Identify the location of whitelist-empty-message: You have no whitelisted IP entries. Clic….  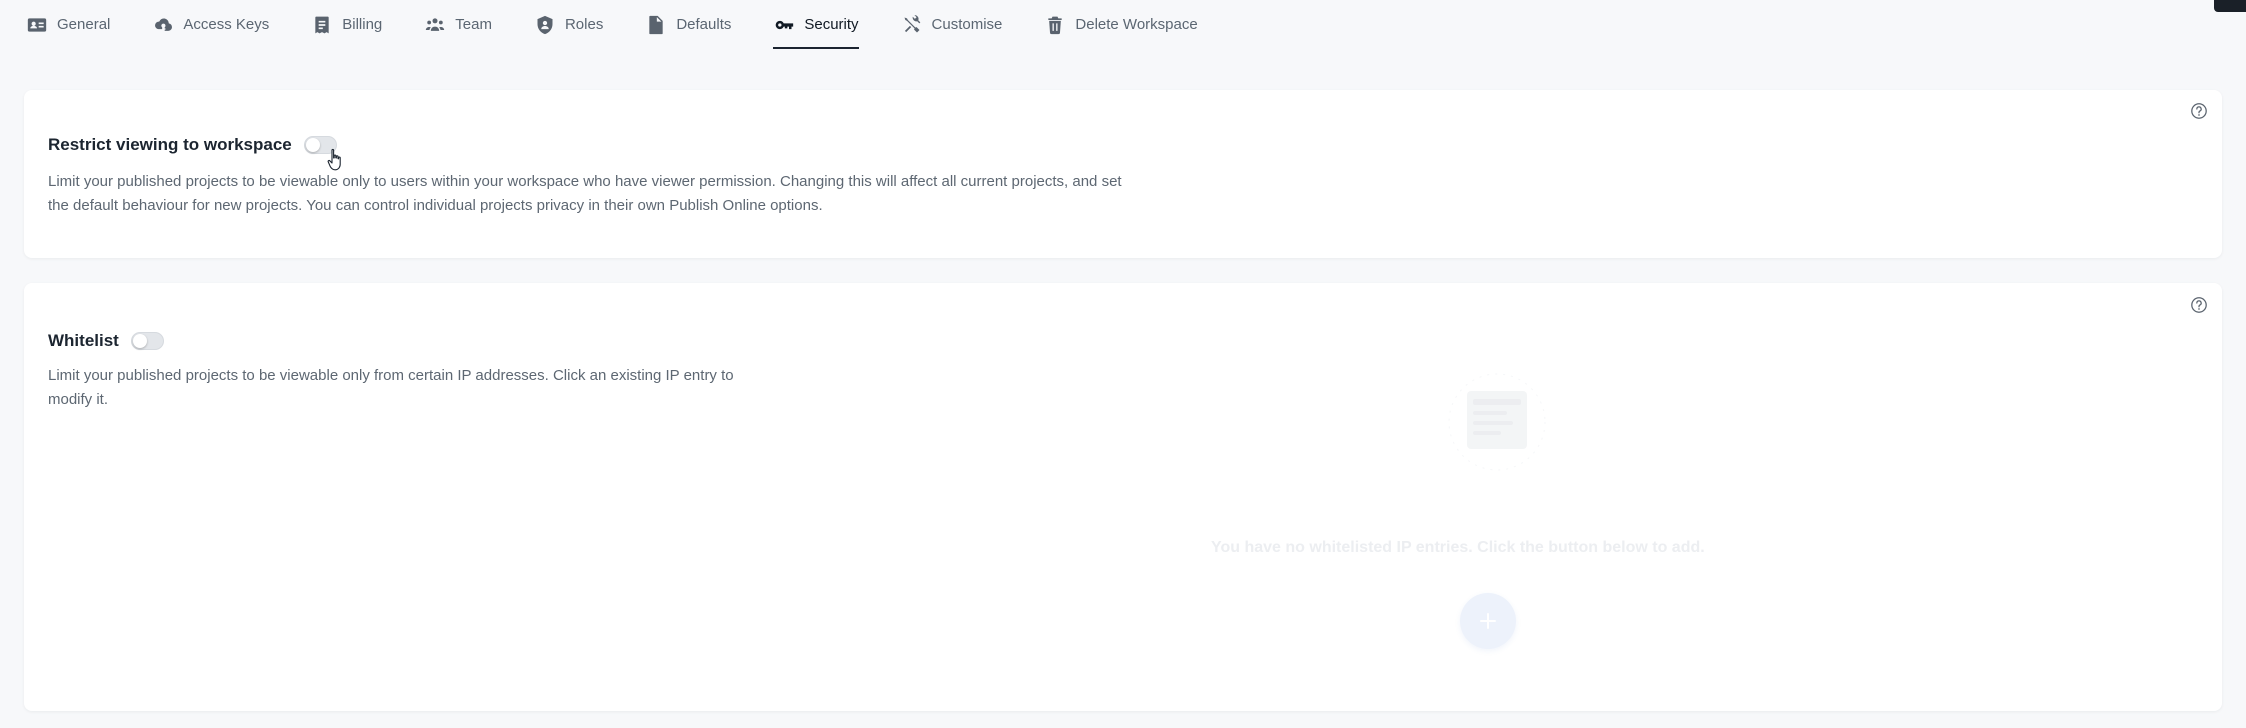
(1458, 547).